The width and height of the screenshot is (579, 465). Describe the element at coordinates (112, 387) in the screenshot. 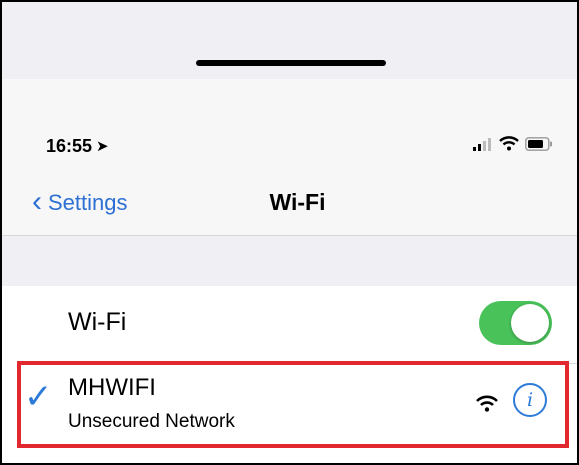

I see `network-name: MHWIFI` at that location.